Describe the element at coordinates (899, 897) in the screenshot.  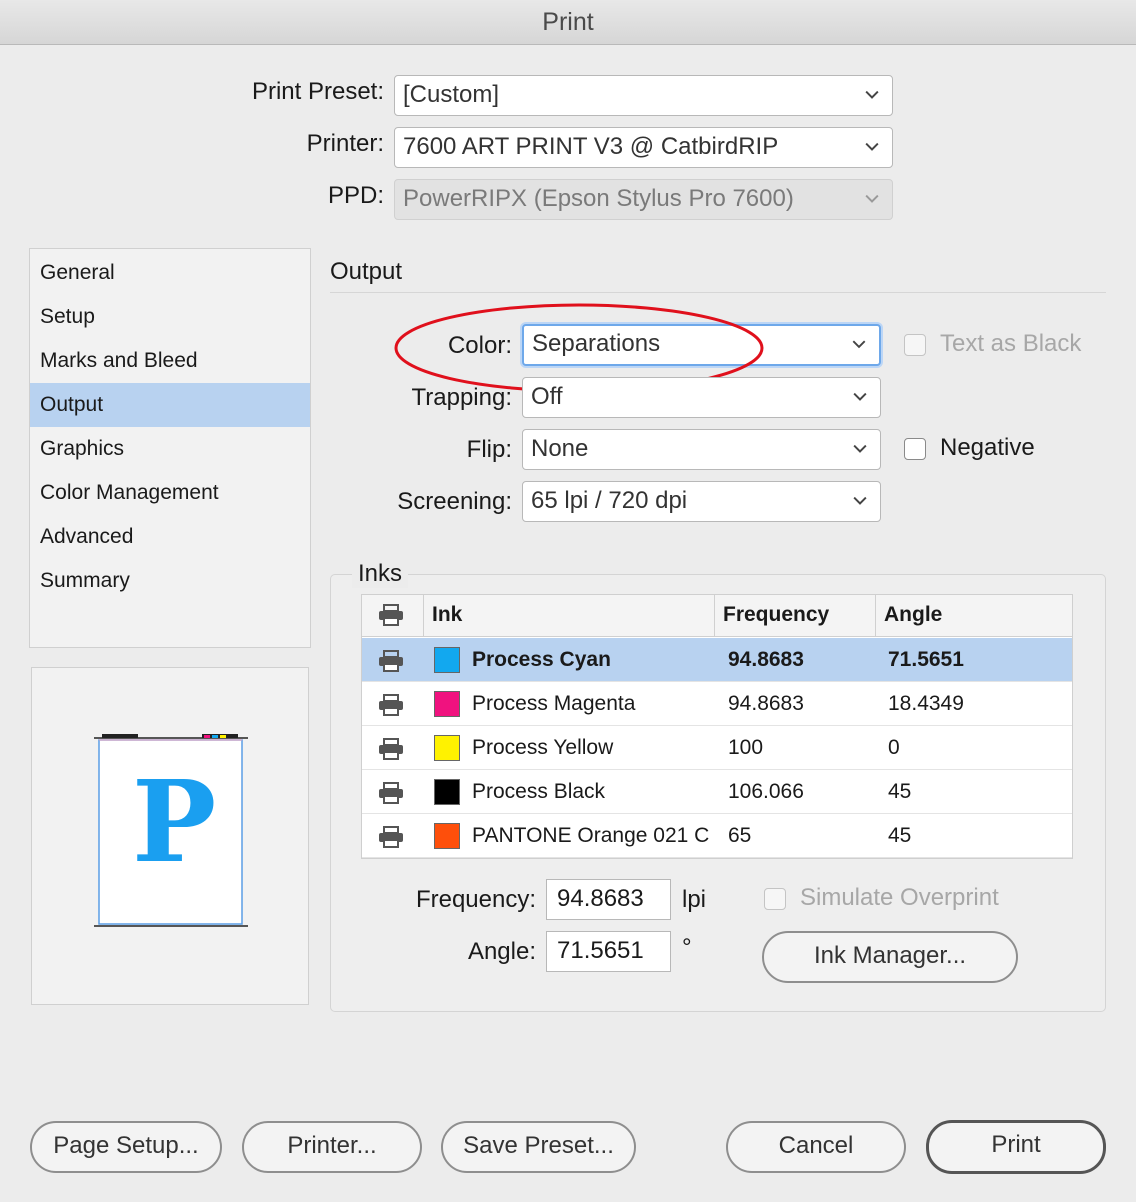
I see `simulate-overprint-label: Simulate Overprint` at that location.